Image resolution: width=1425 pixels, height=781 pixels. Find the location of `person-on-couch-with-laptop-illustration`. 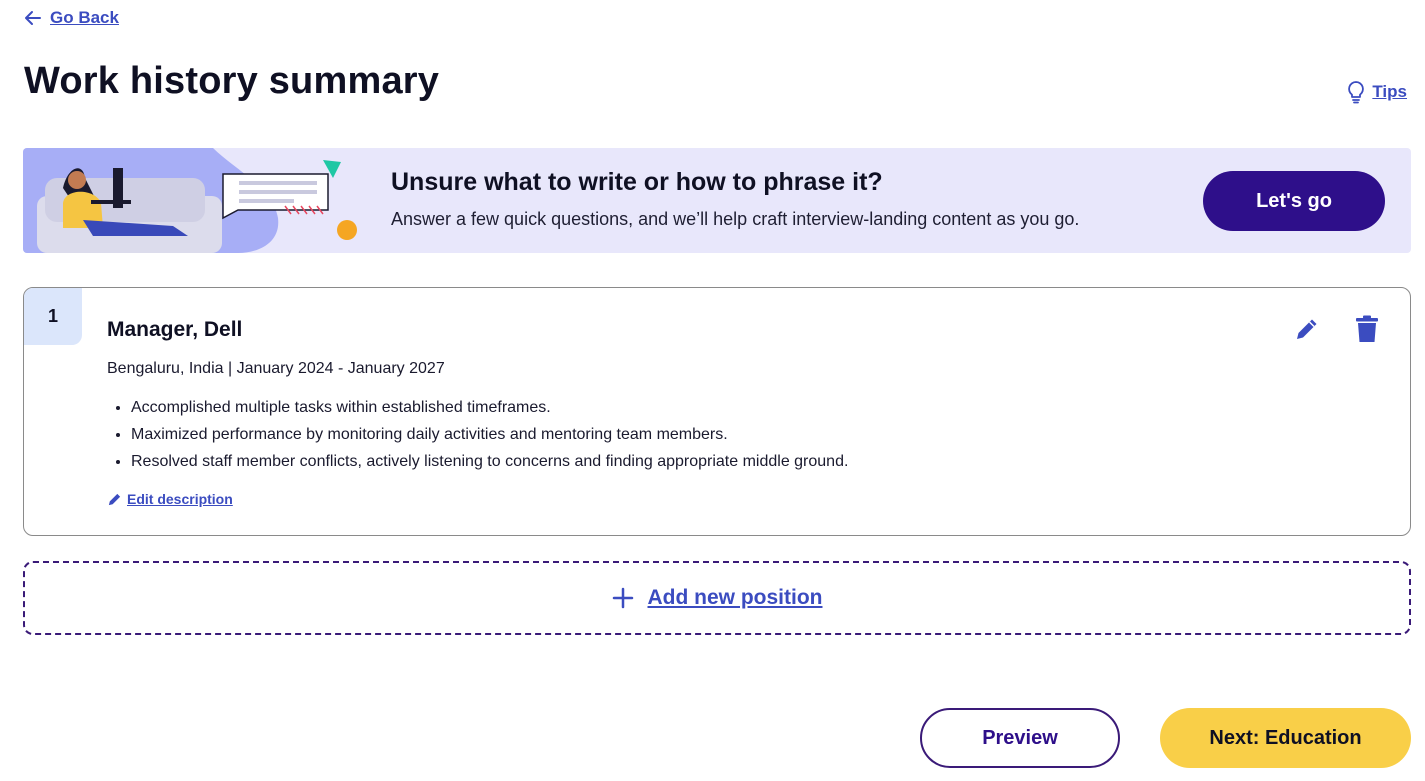

person-on-couch-with-laptop-illustration is located at coordinates (190, 200).